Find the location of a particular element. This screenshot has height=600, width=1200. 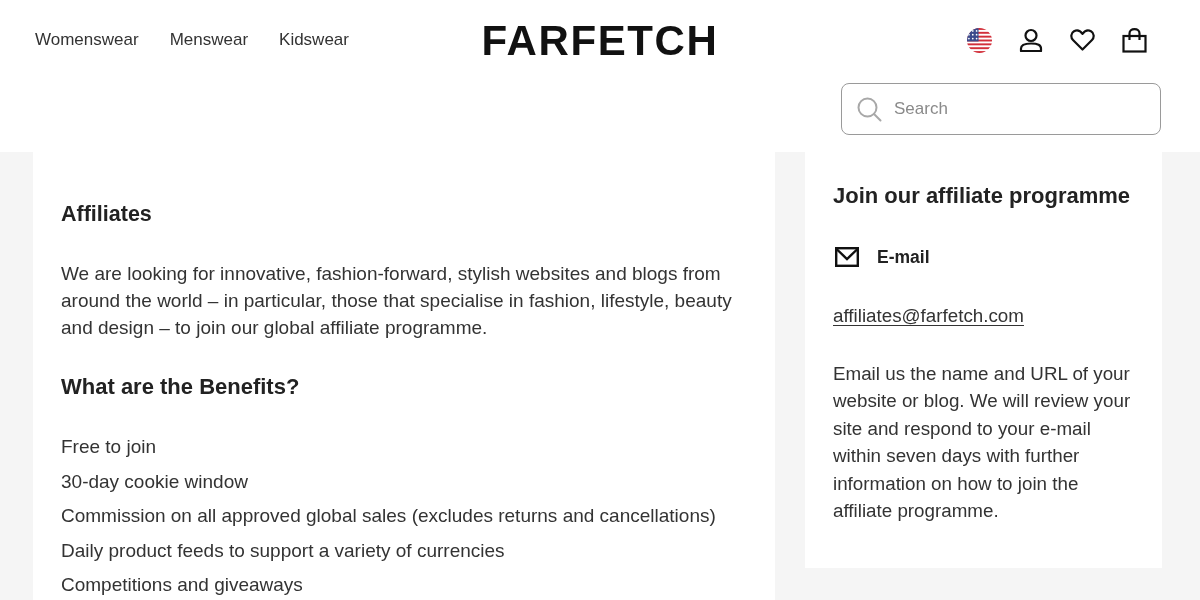

benefit-item: Commission on all approved global sales (excludes returns and cancellations) is located at coordinates (389, 516).